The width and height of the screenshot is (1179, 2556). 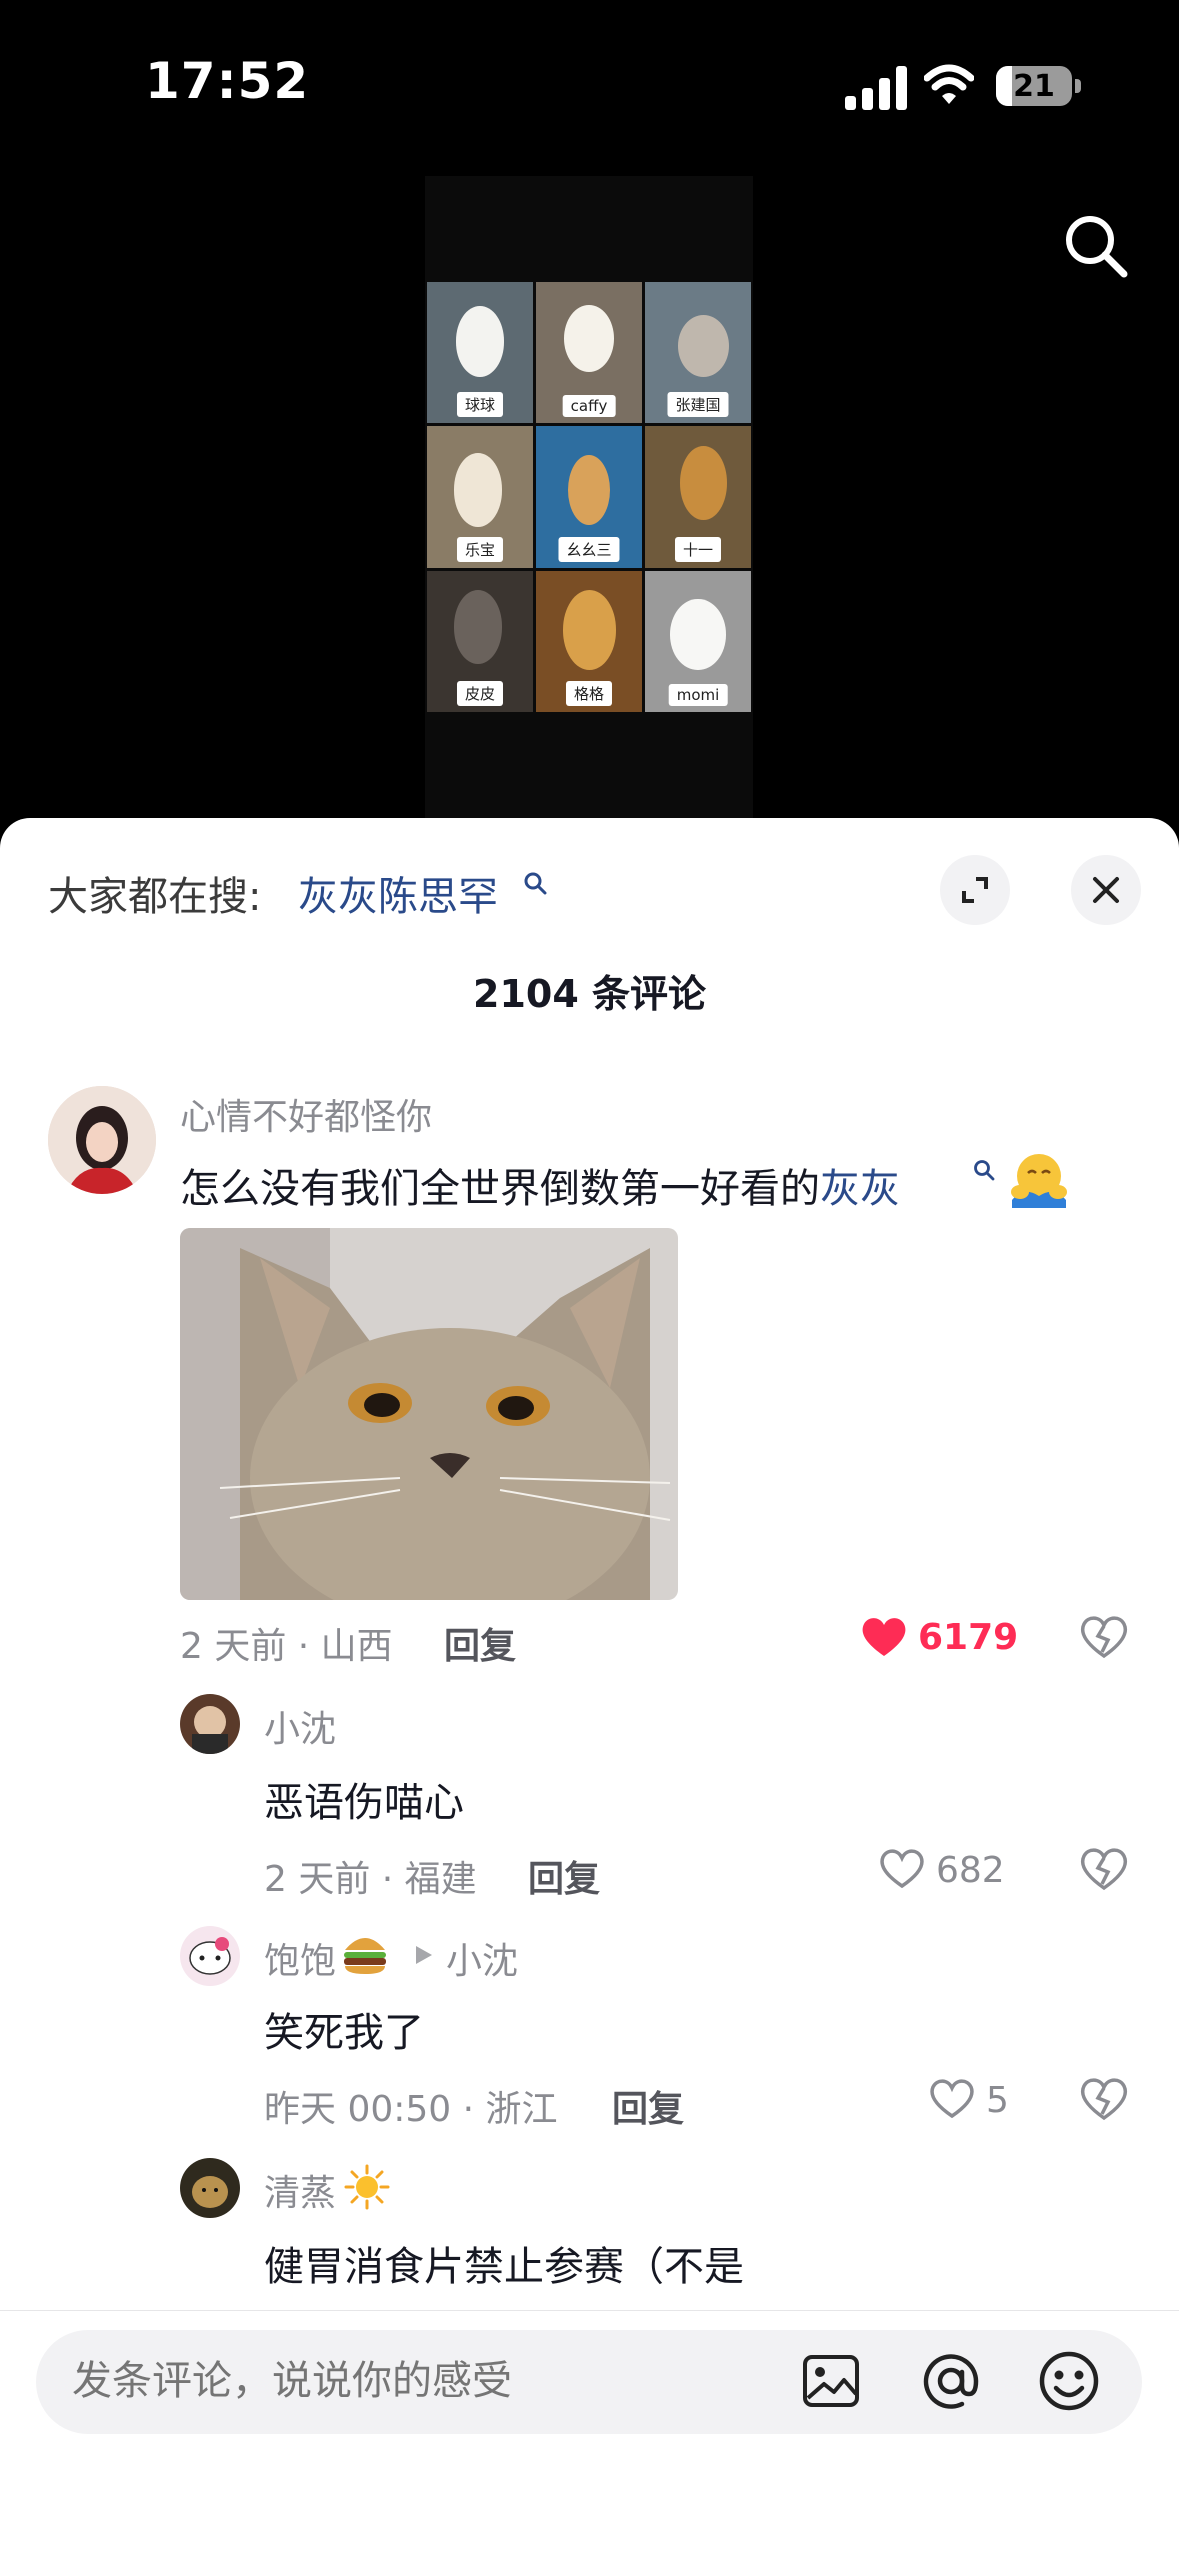 What do you see at coordinates (286, 1646) in the screenshot?
I see `comment-meta: 2 天前 · 山西` at bounding box center [286, 1646].